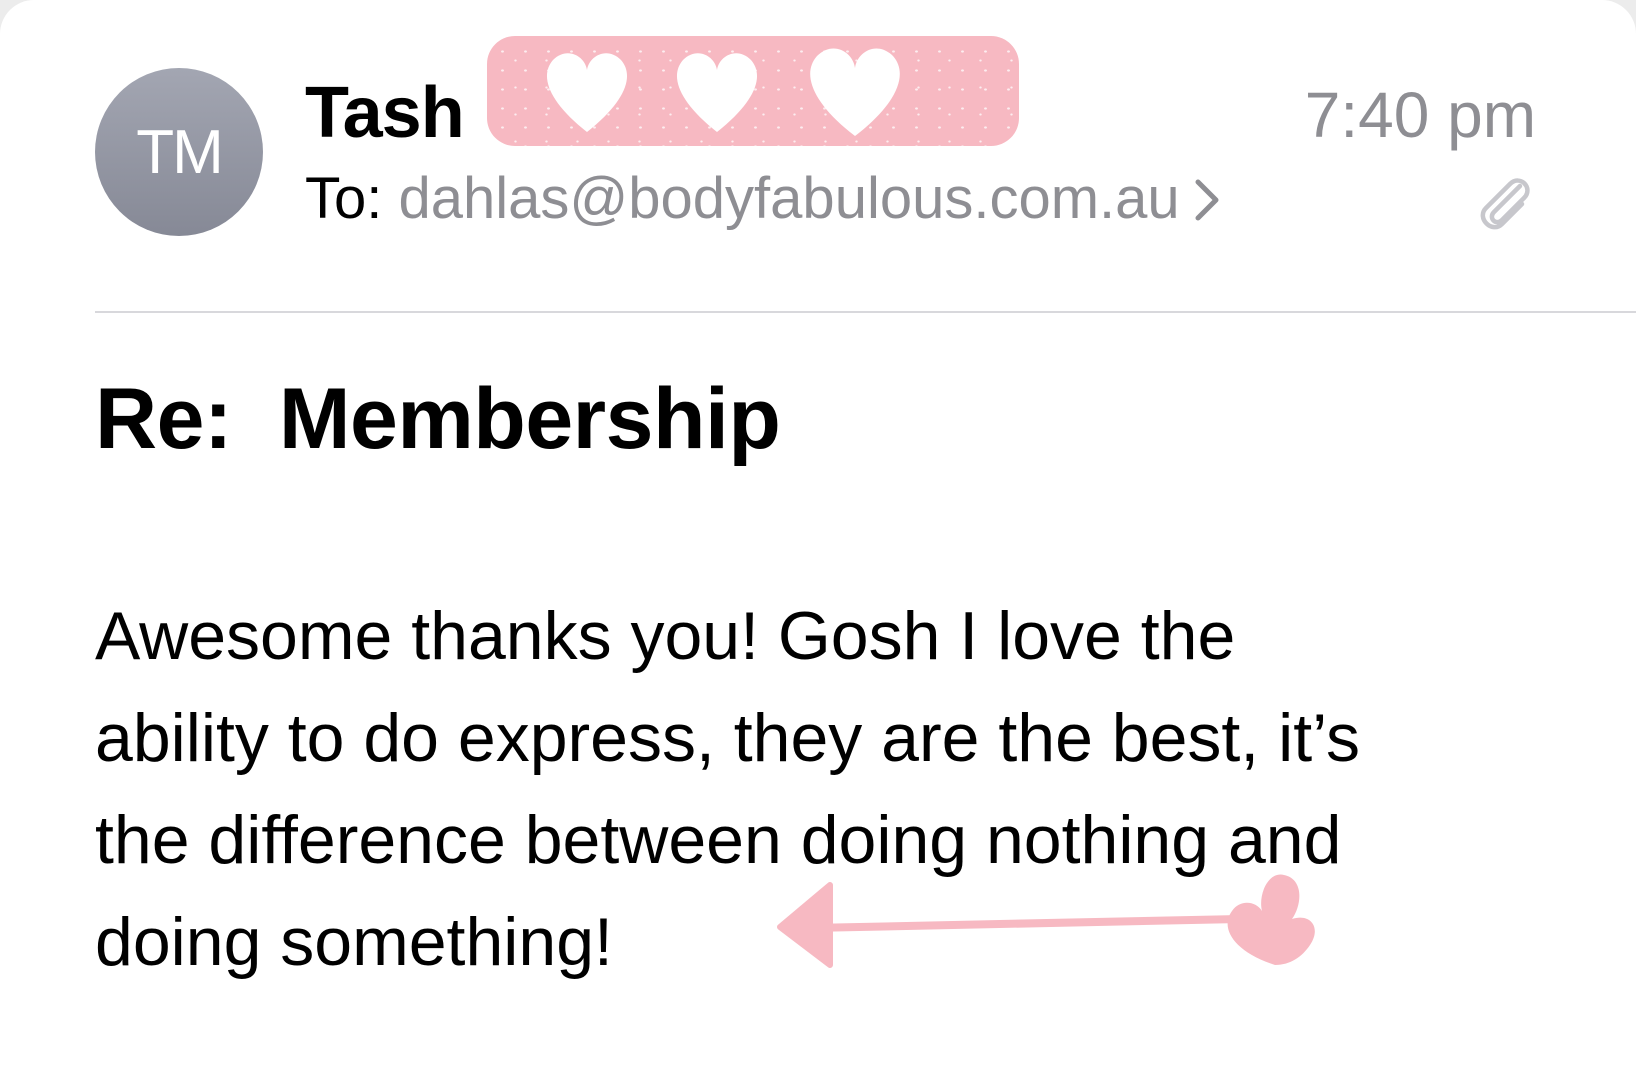 The width and height of the screenshot is (1636, 1080). I want to click on heart-stickers, so click(723, 92).